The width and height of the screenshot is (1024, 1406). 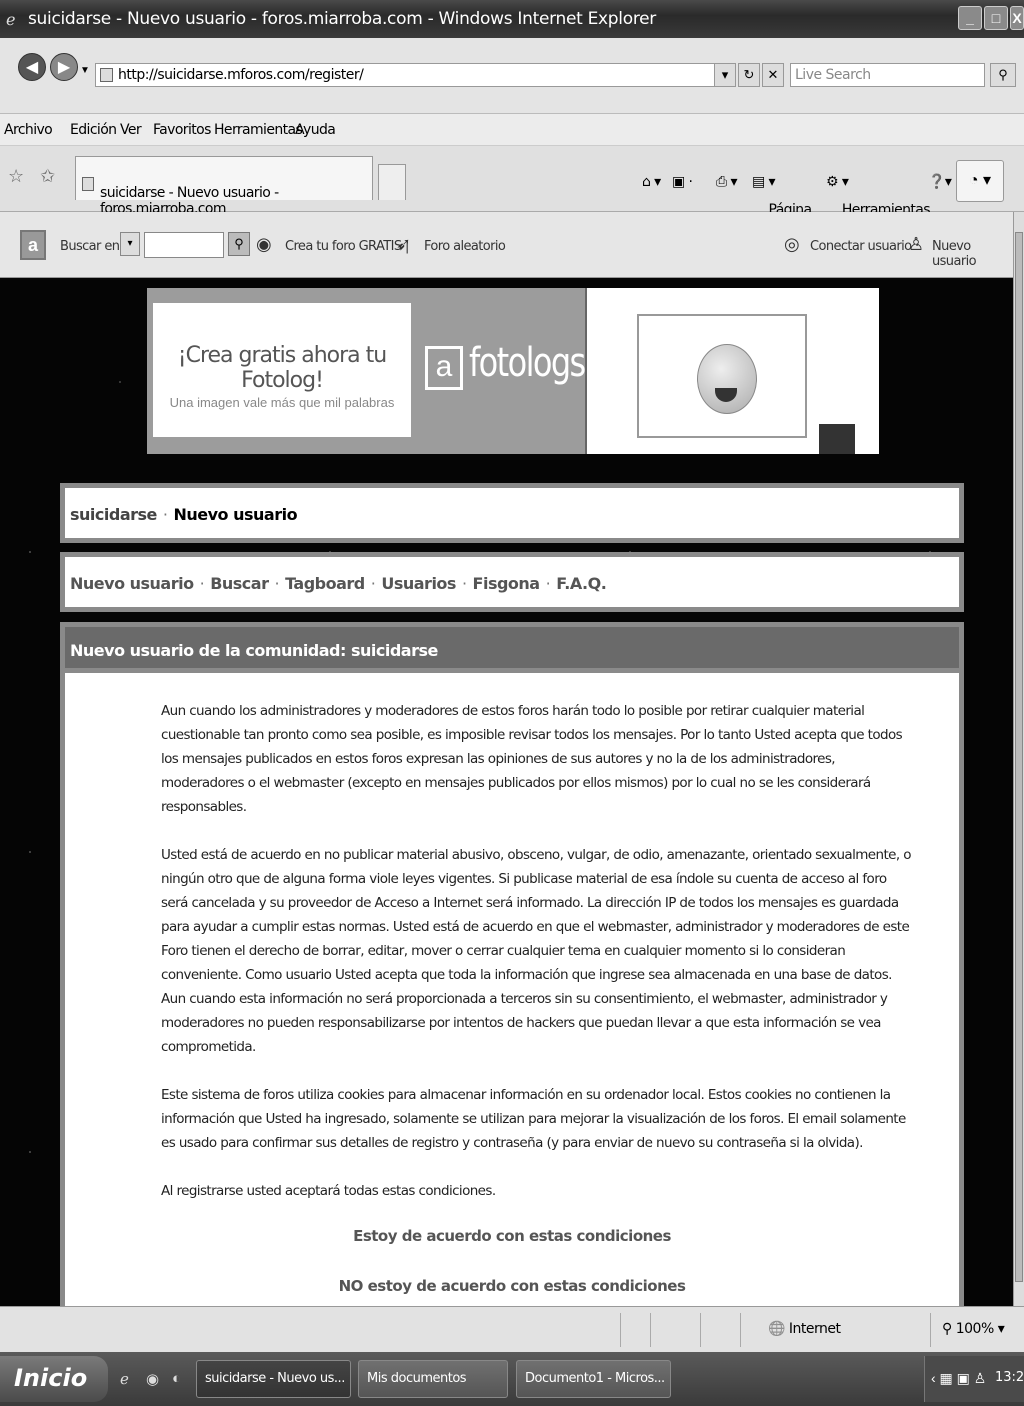 I want to click on minimize-button: _, so click(x=970, y=18).